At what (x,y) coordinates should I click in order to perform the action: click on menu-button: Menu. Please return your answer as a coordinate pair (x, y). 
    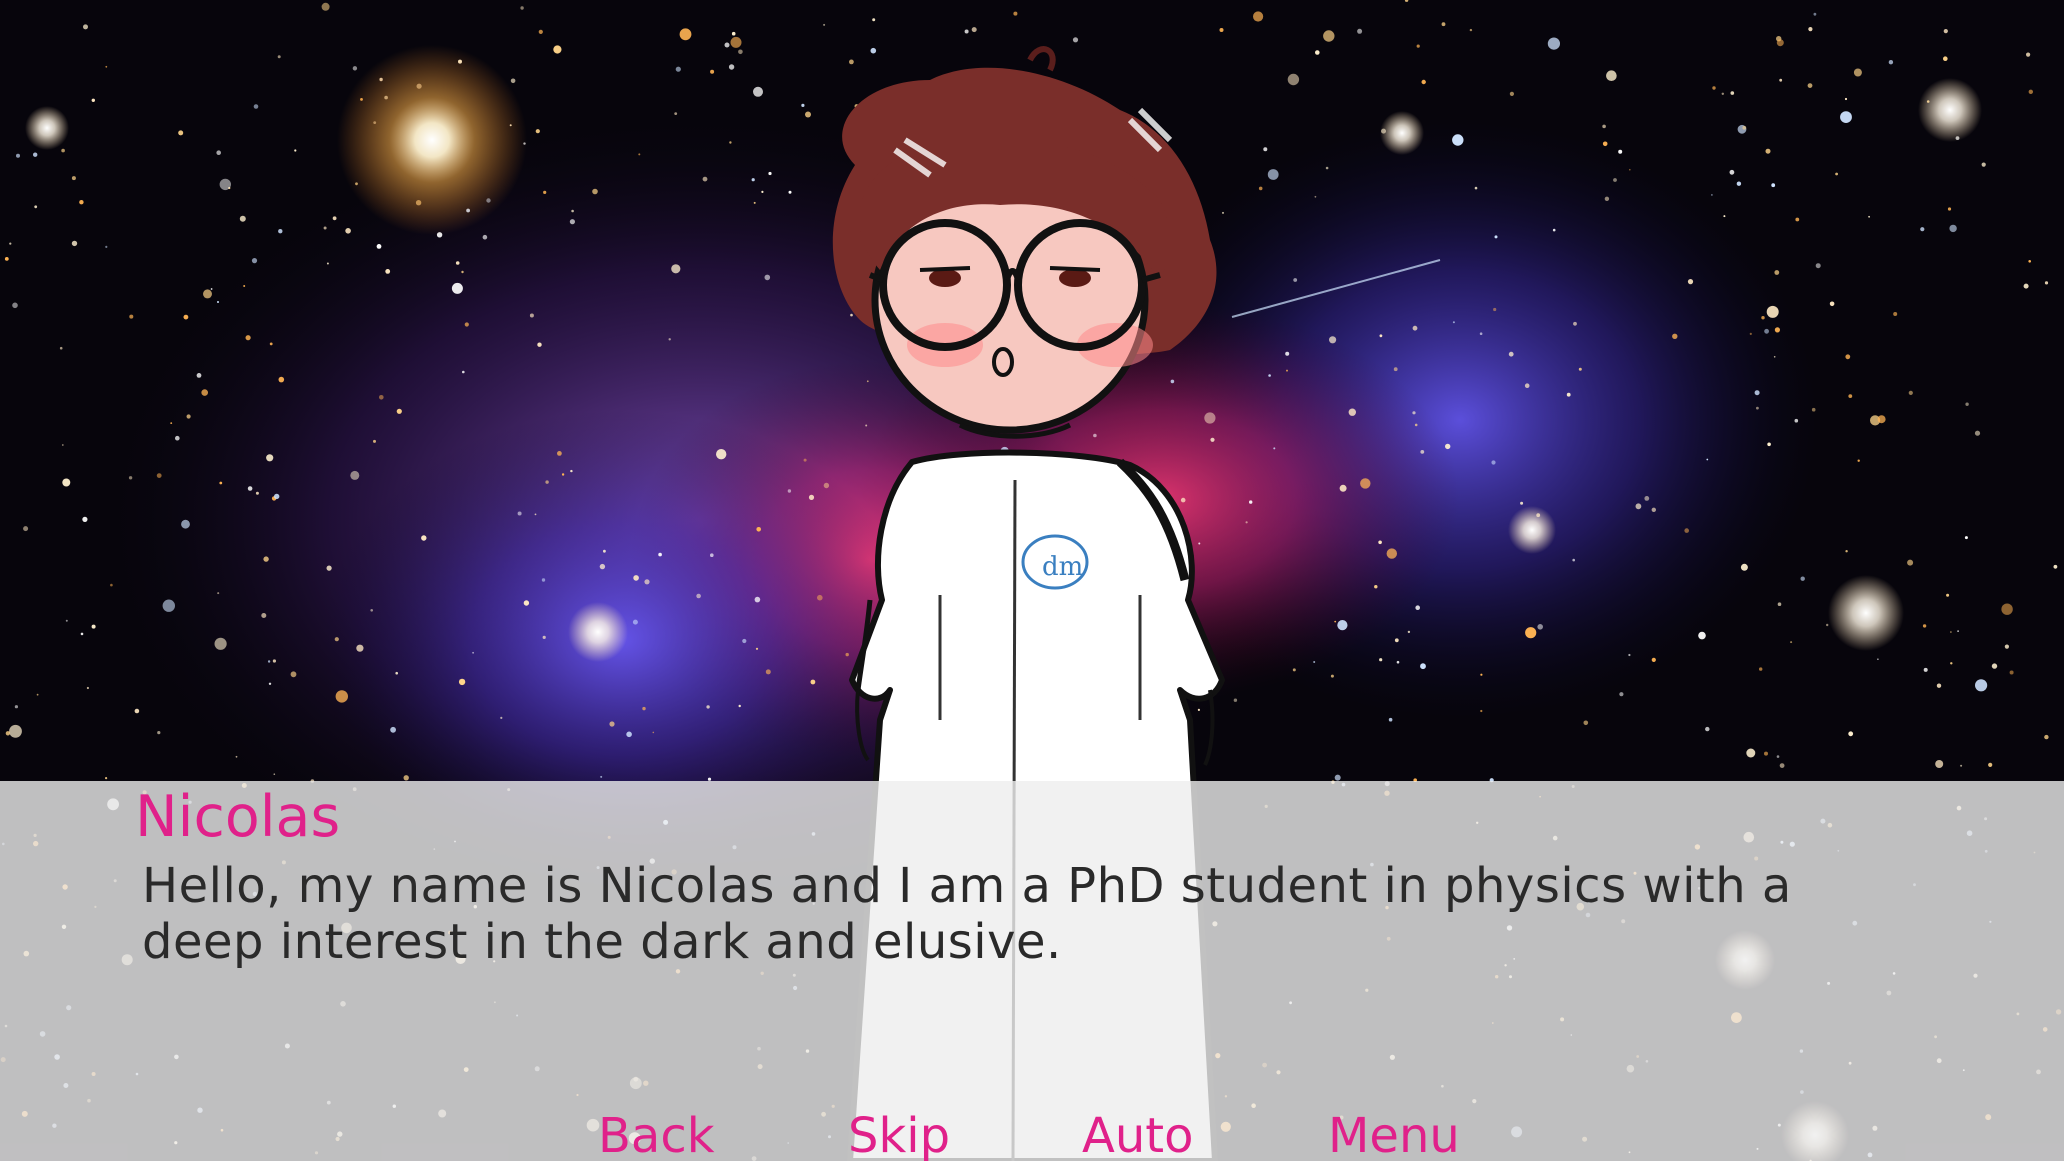
    Looking at the image, I should click on (1394, 1133).